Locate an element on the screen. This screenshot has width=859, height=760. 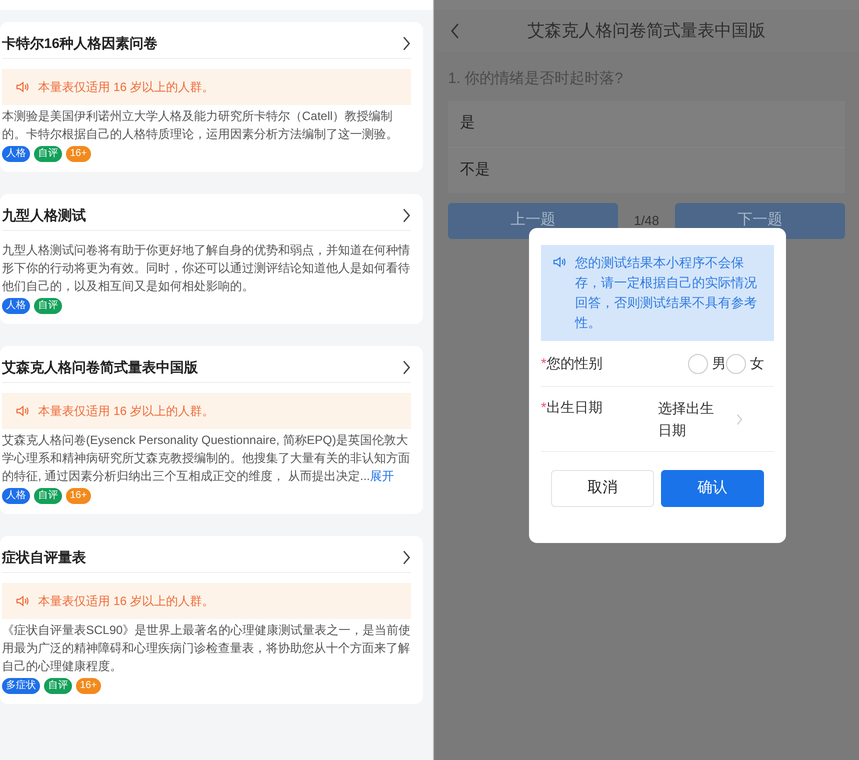
answer-option: 不是 is located at coordinates (646, 169).